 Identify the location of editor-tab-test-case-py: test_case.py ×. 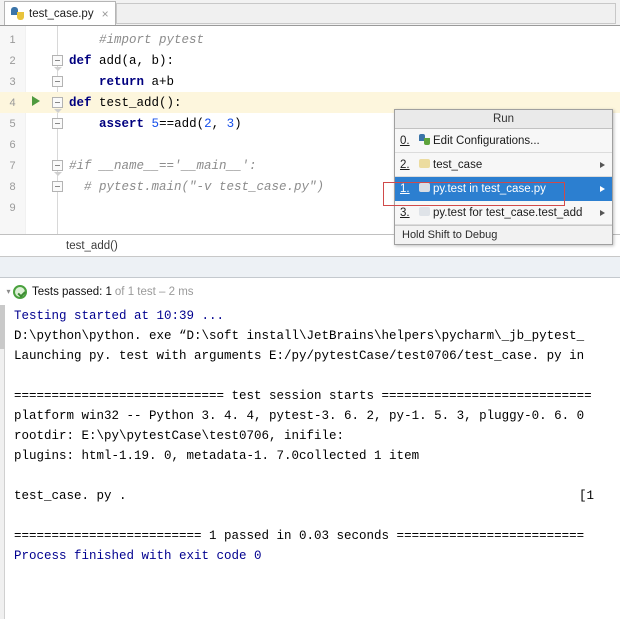
(60, 13).